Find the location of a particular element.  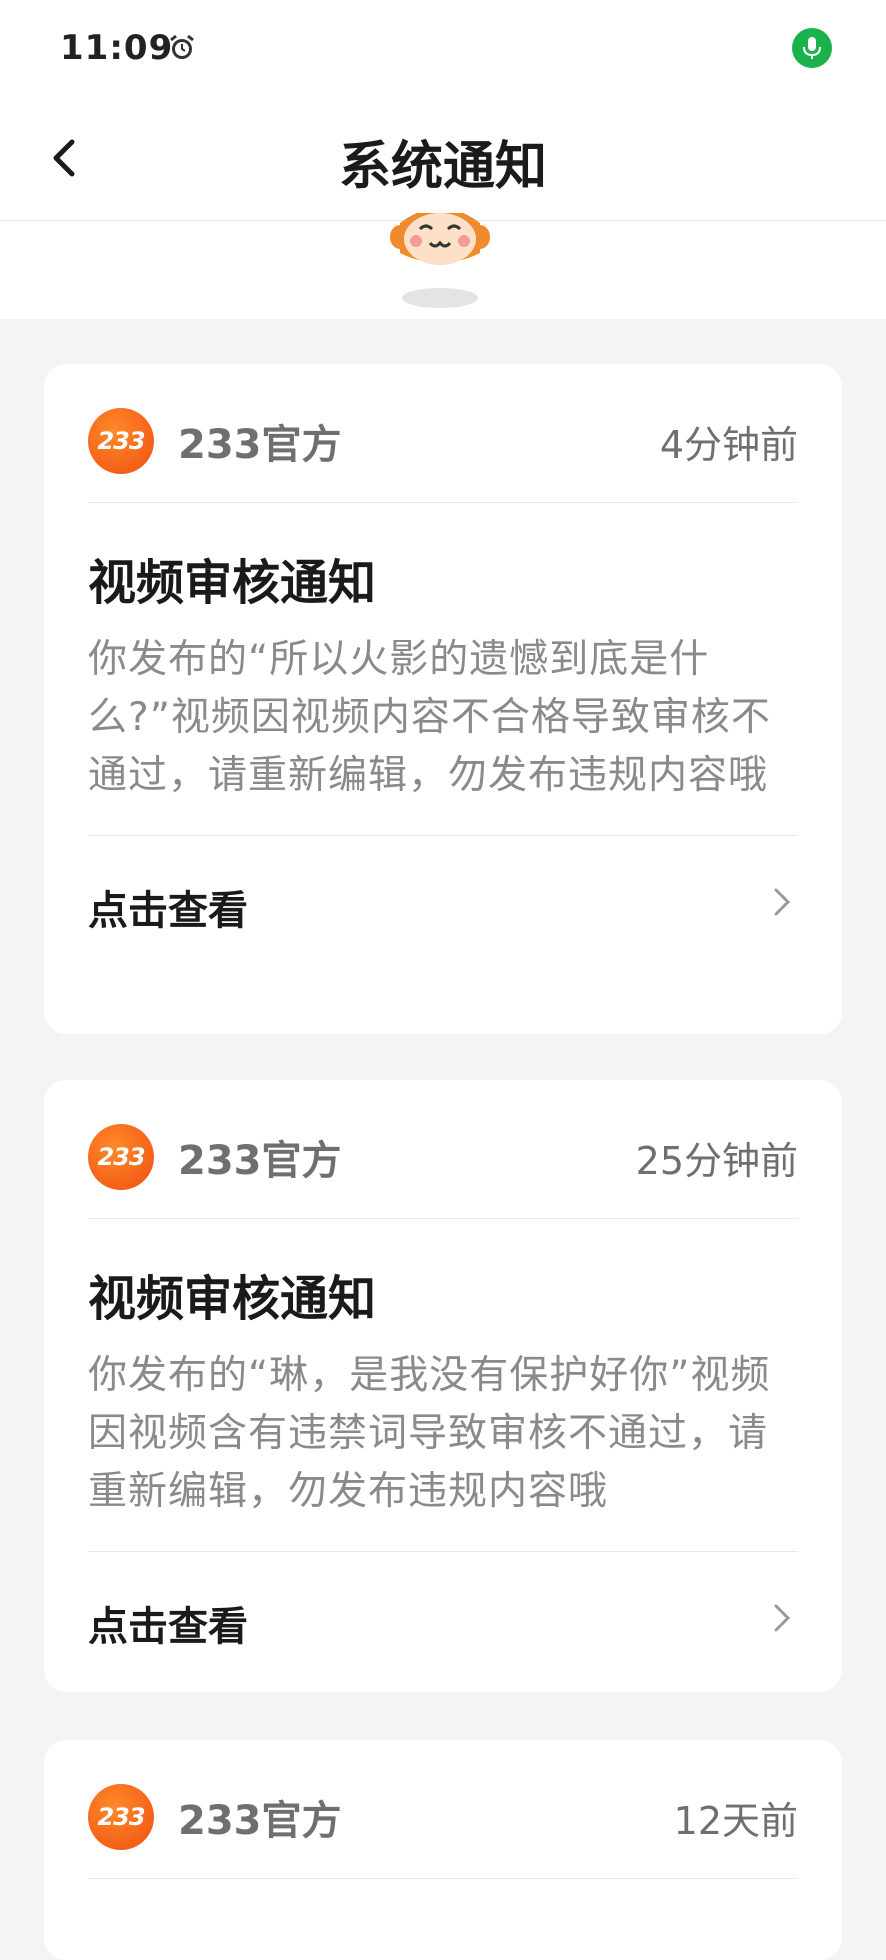

status-bar: 11:09 is located at coordinates (443, 50).